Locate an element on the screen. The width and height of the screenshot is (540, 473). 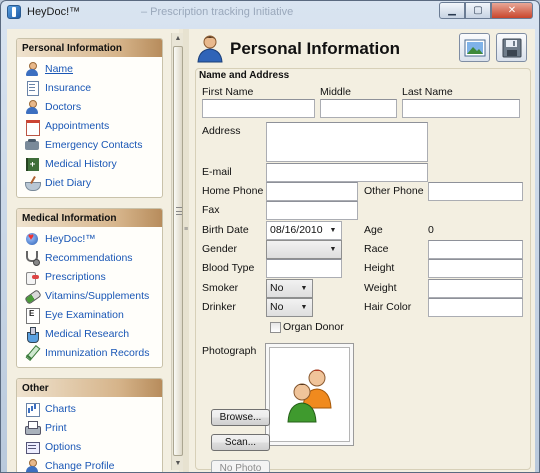
sidebar-item-vitamins-supplements: Vitamins/Supplements is located at coordinates (89, 295).